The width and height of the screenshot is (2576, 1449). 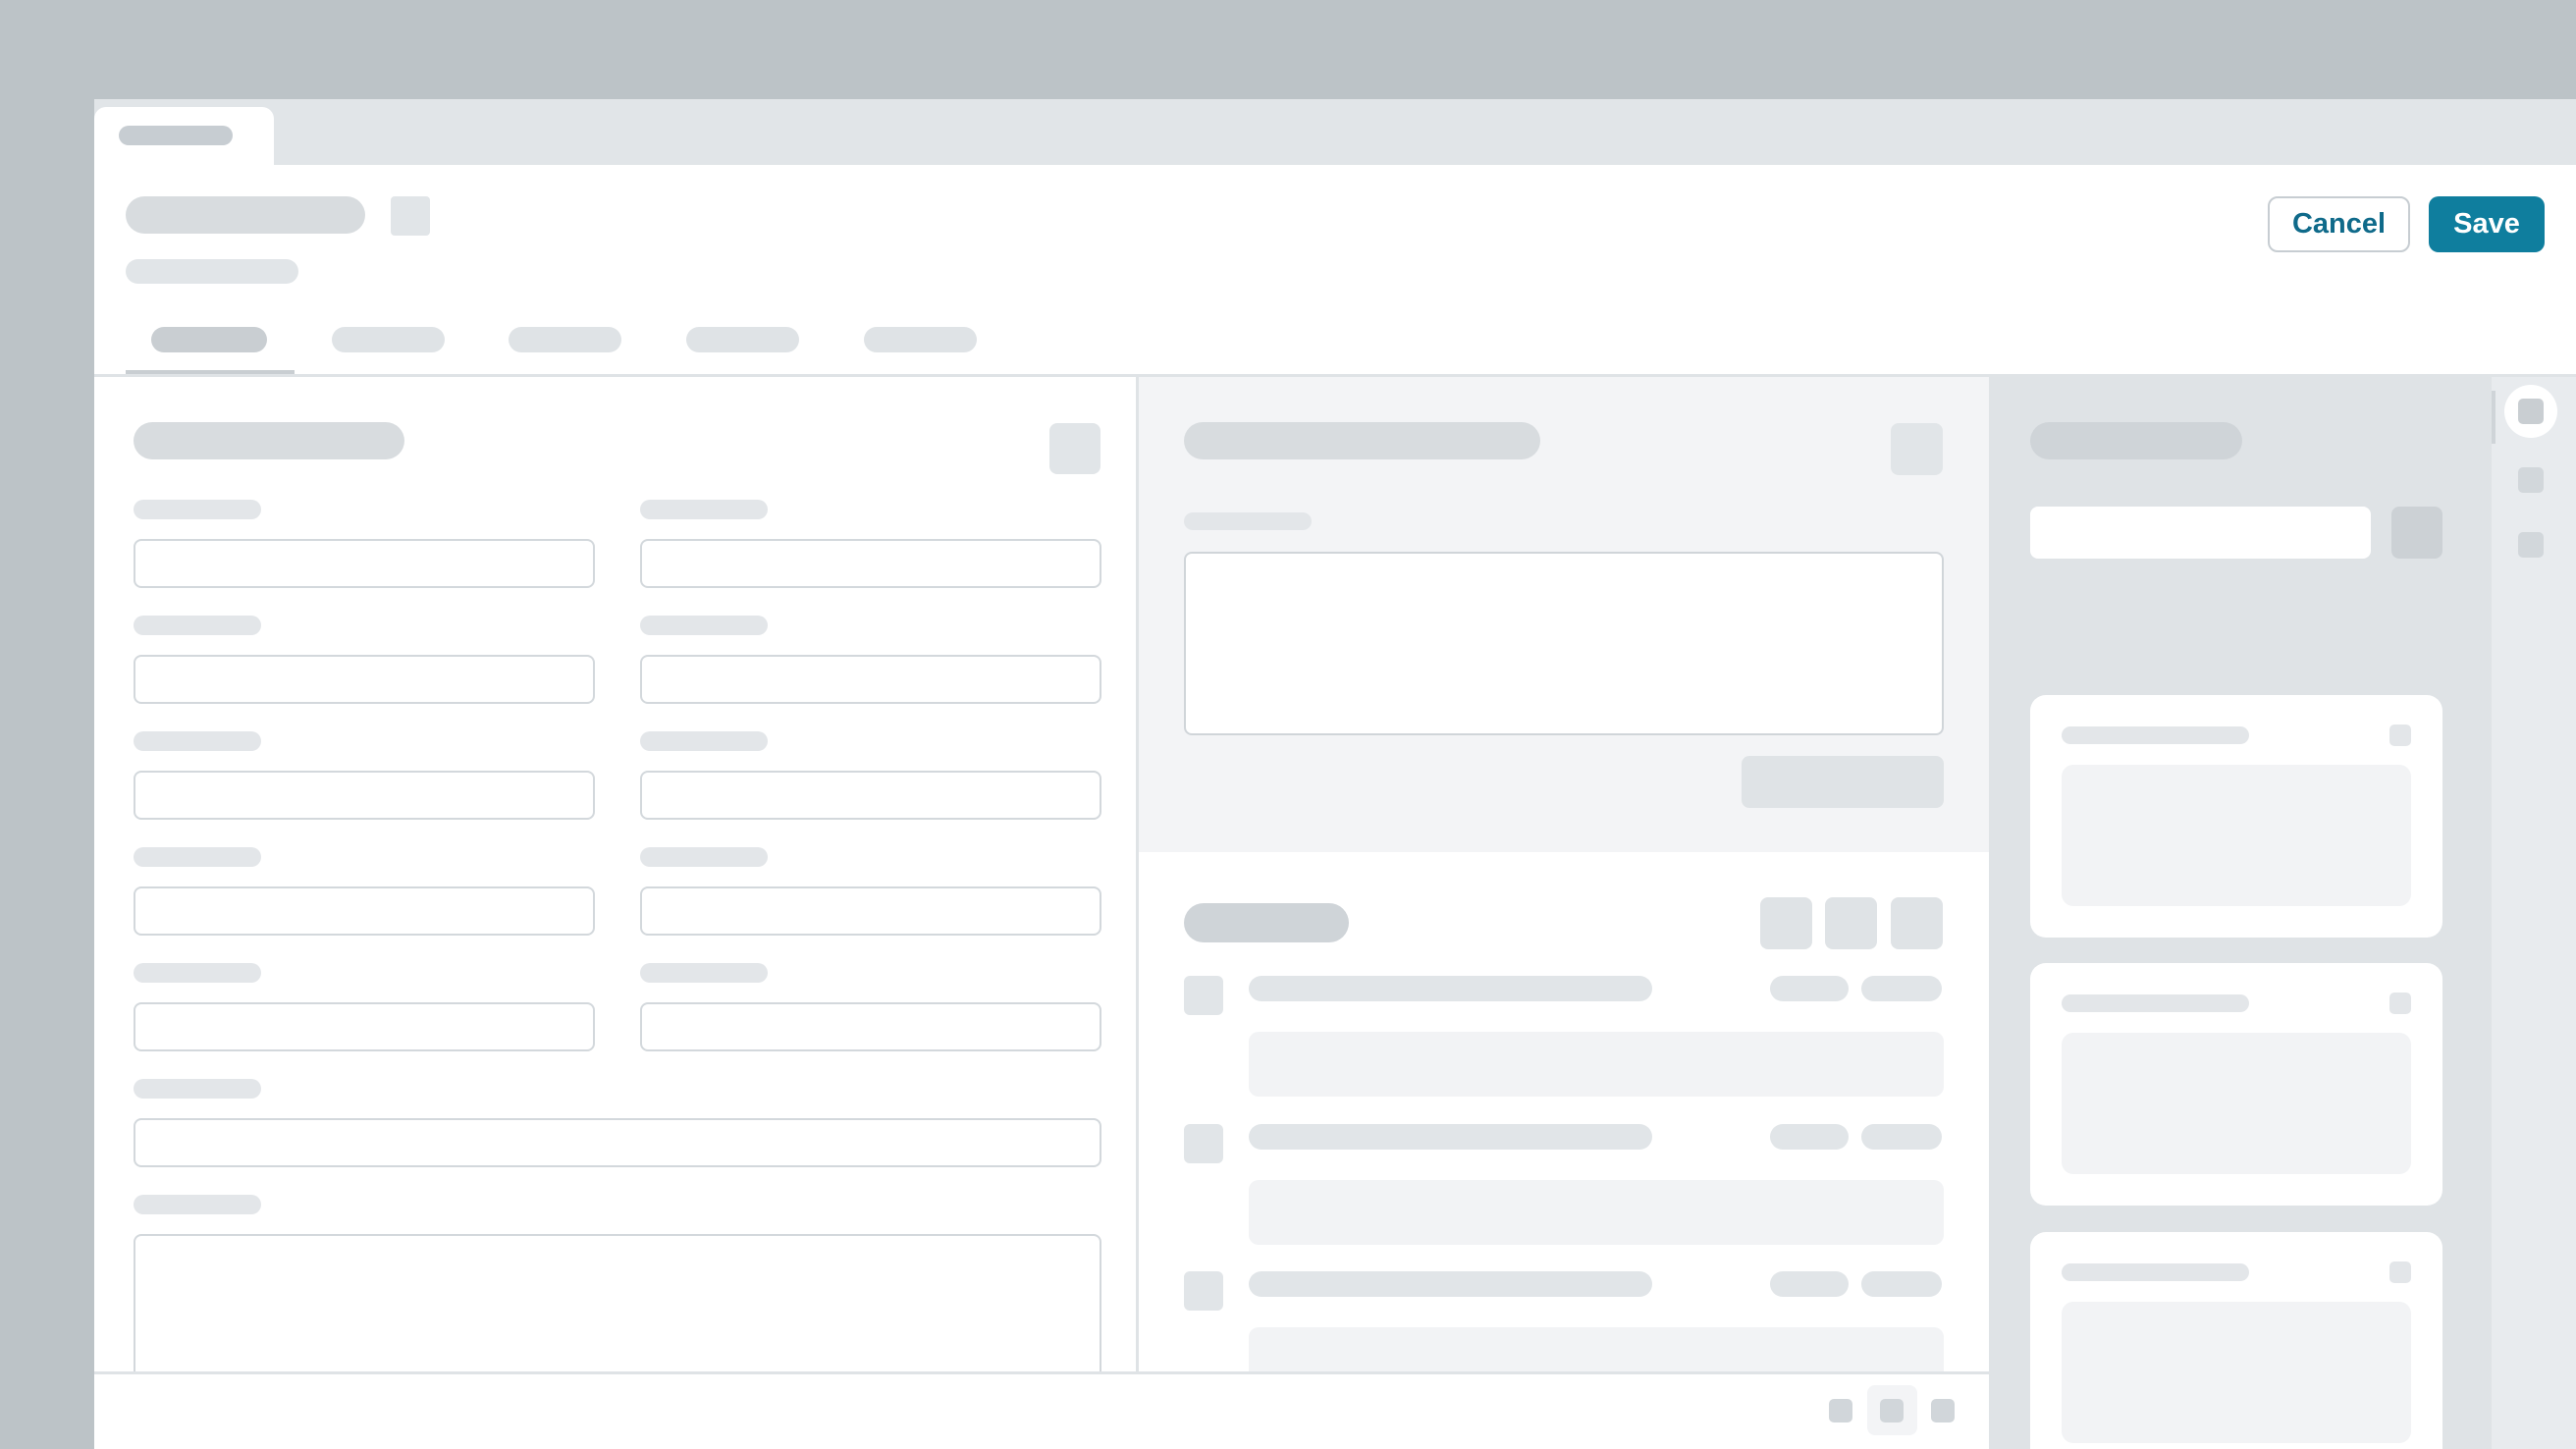 What do you see at coordinates (269, 440) in the screenshot?
I see `section-title` at bounding box center [269, 440].